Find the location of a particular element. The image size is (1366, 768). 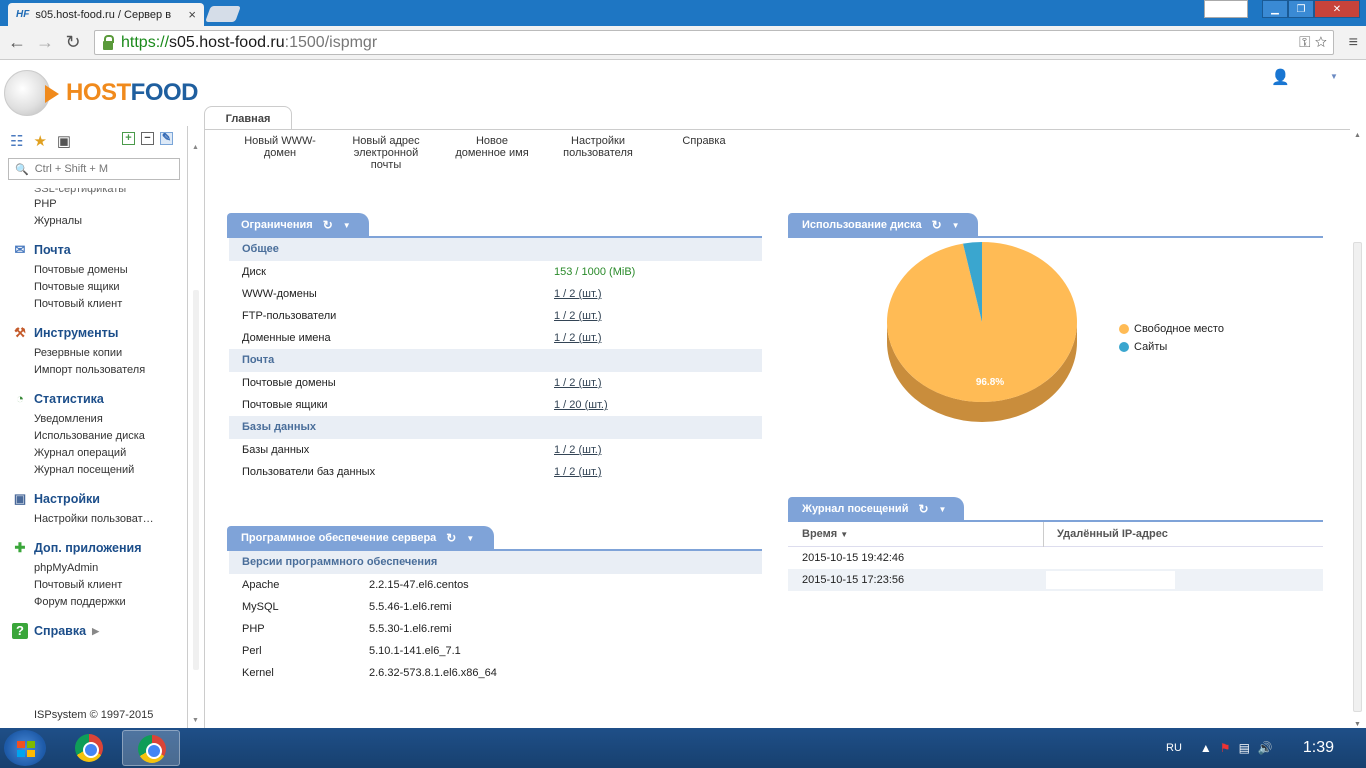

sidebar-item-ssl: SSL-сертификаты is located at coordinates (94, 192).